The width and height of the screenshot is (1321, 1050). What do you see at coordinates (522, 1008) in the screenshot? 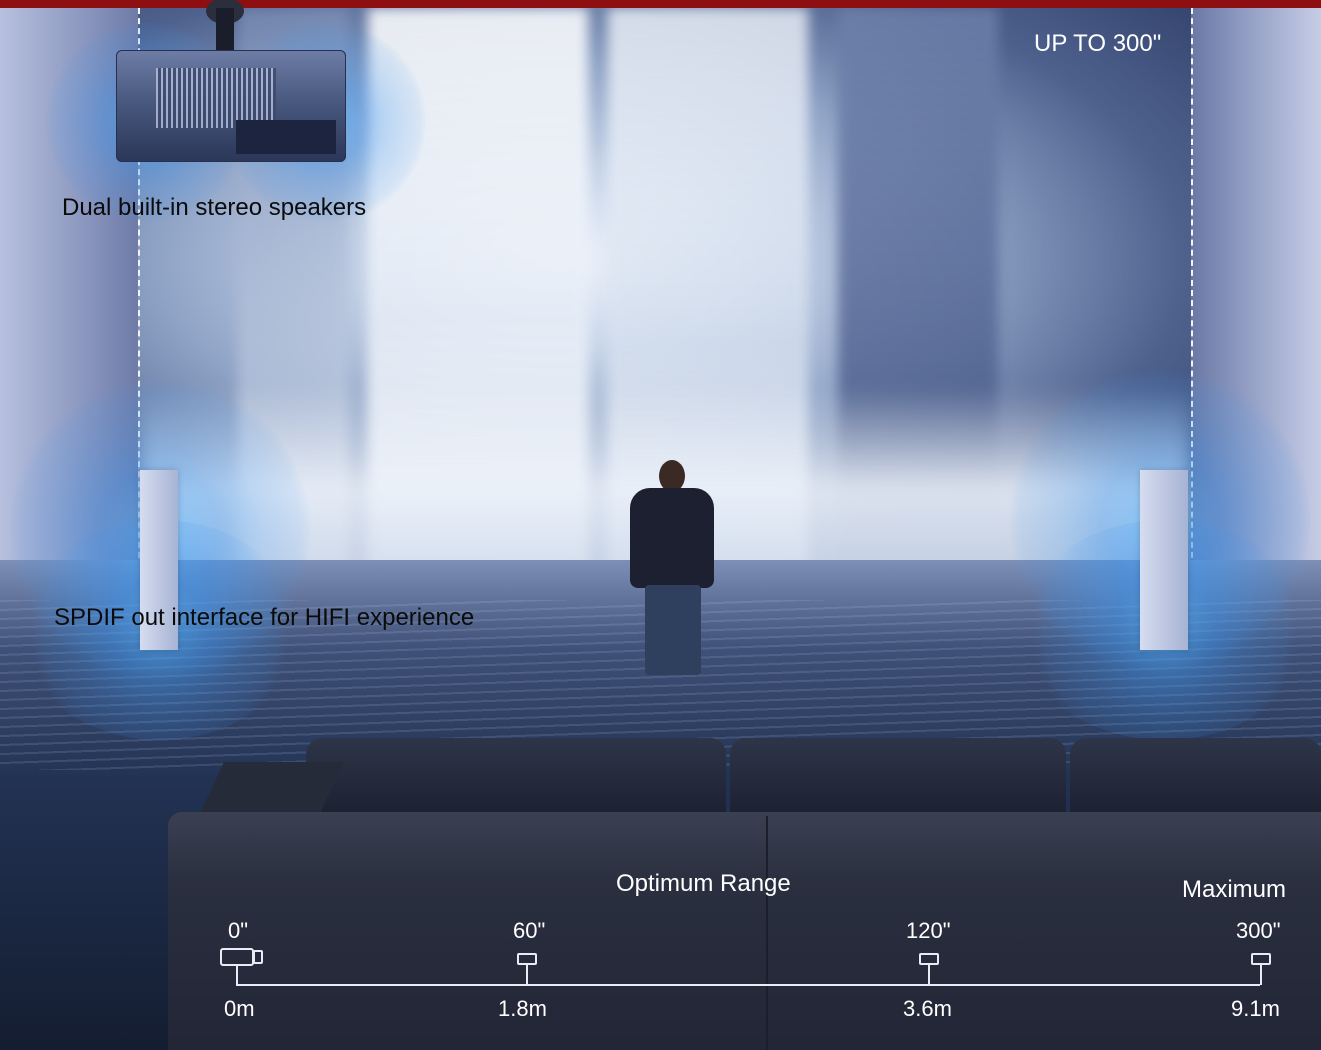
I see `scale-distance-label: 1.8m` at bounding box center [522, 1008].